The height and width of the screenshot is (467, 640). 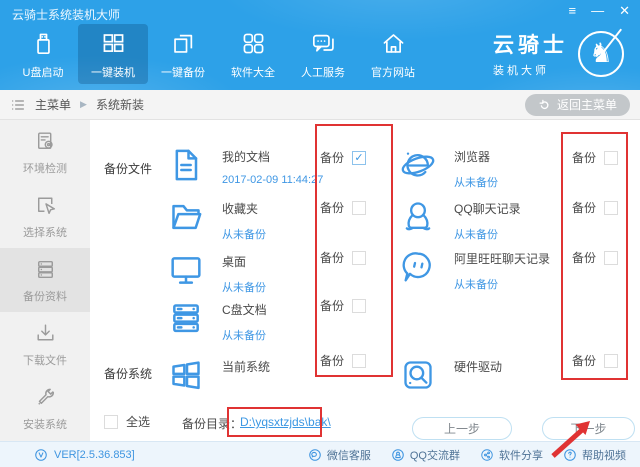 What do you see at coordinates (339, 455) in the screenshot?
I see `wechat-support-link: 微信客服` at bounding box center [339, 455].